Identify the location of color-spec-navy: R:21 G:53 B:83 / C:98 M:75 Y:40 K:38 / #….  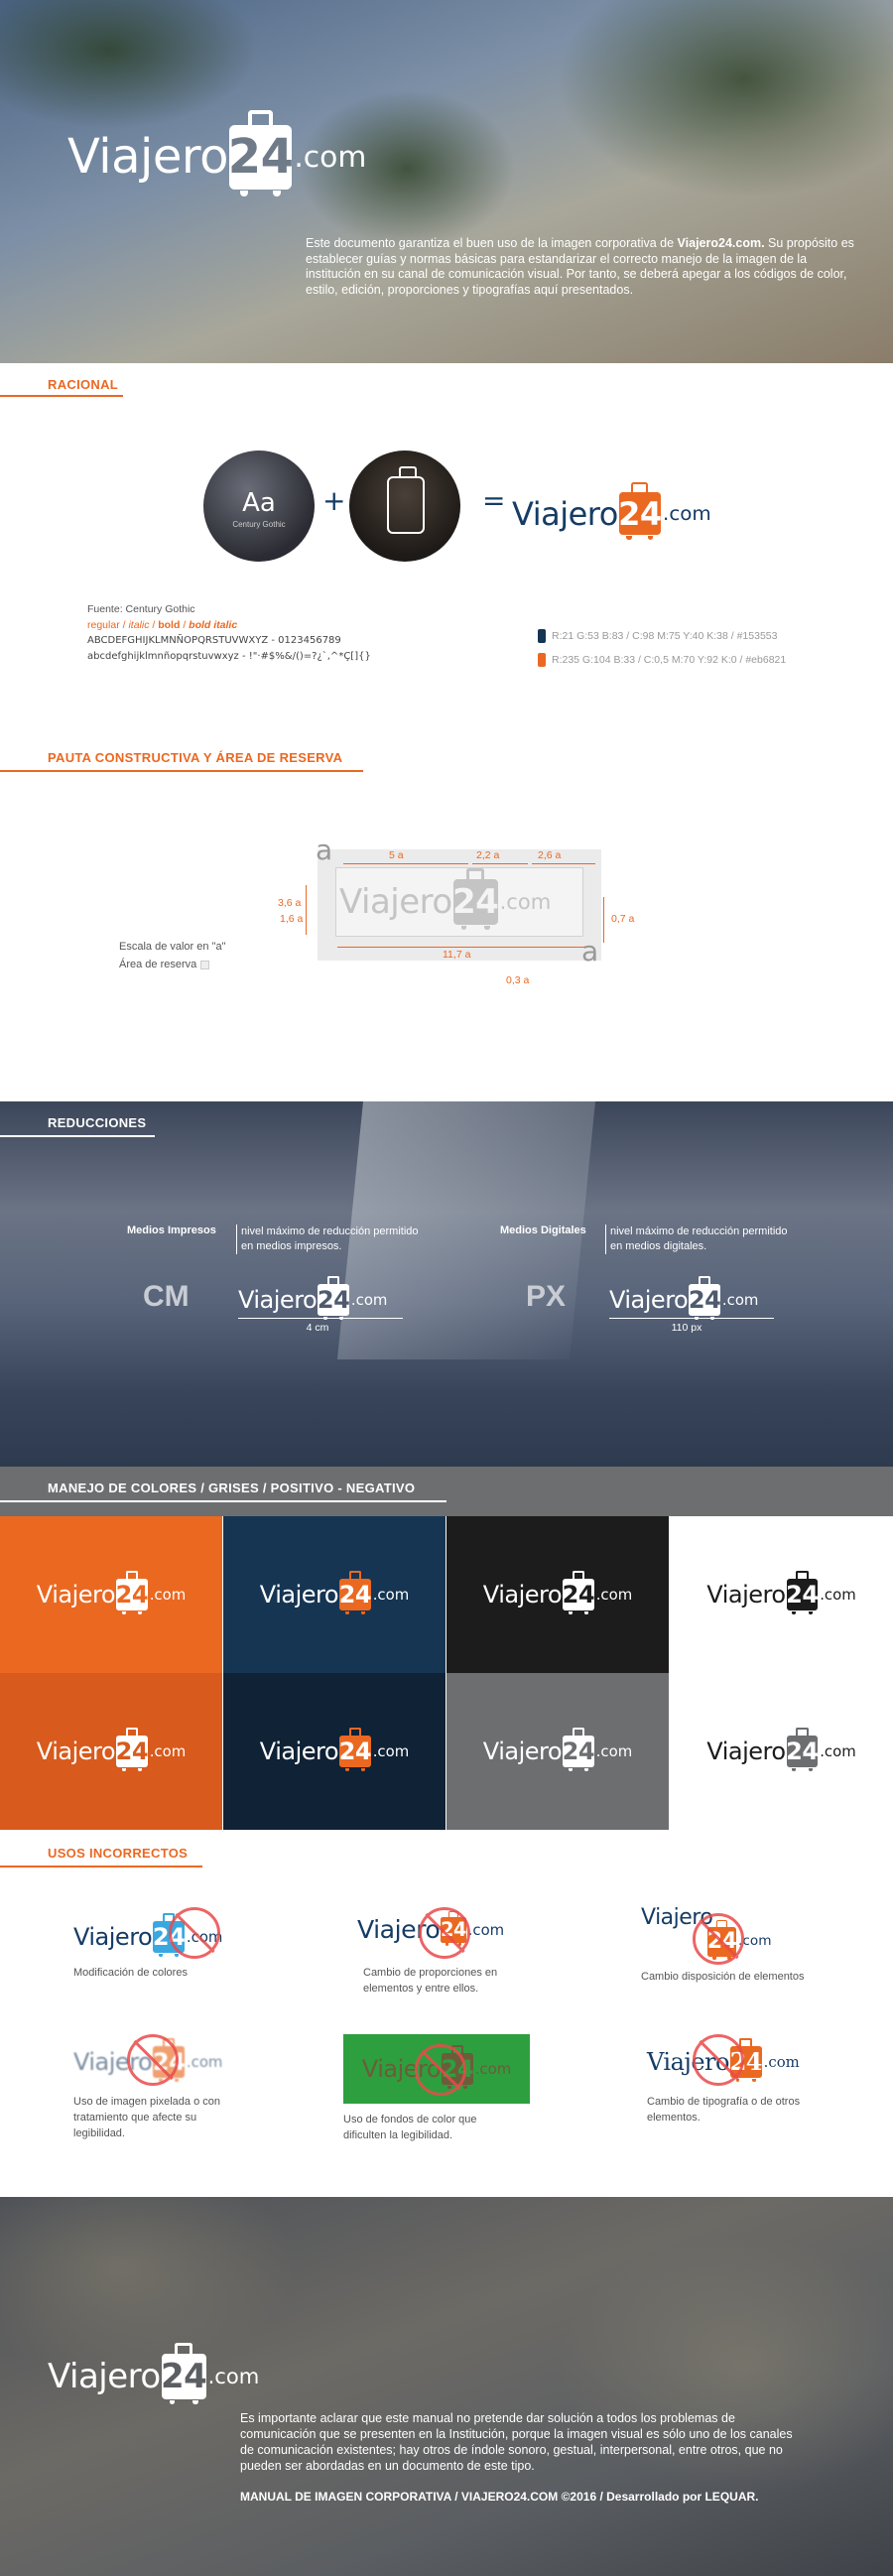
(657, 636).